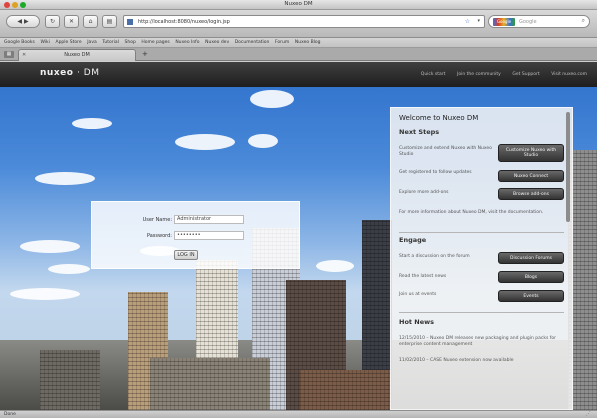  Describe the element at coordinates (433, 74) in the screenshot. I see `quick-start-link: Quick start` at that location.